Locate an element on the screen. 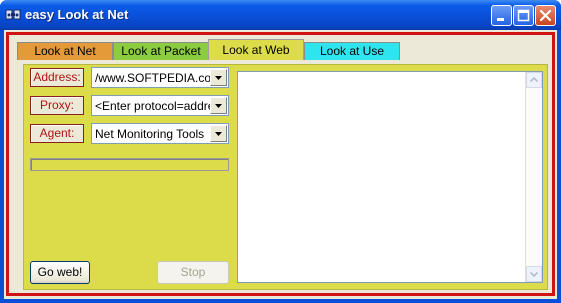 This screenshot has height=303, width=561. close-button is located at coordinates (545, 15).